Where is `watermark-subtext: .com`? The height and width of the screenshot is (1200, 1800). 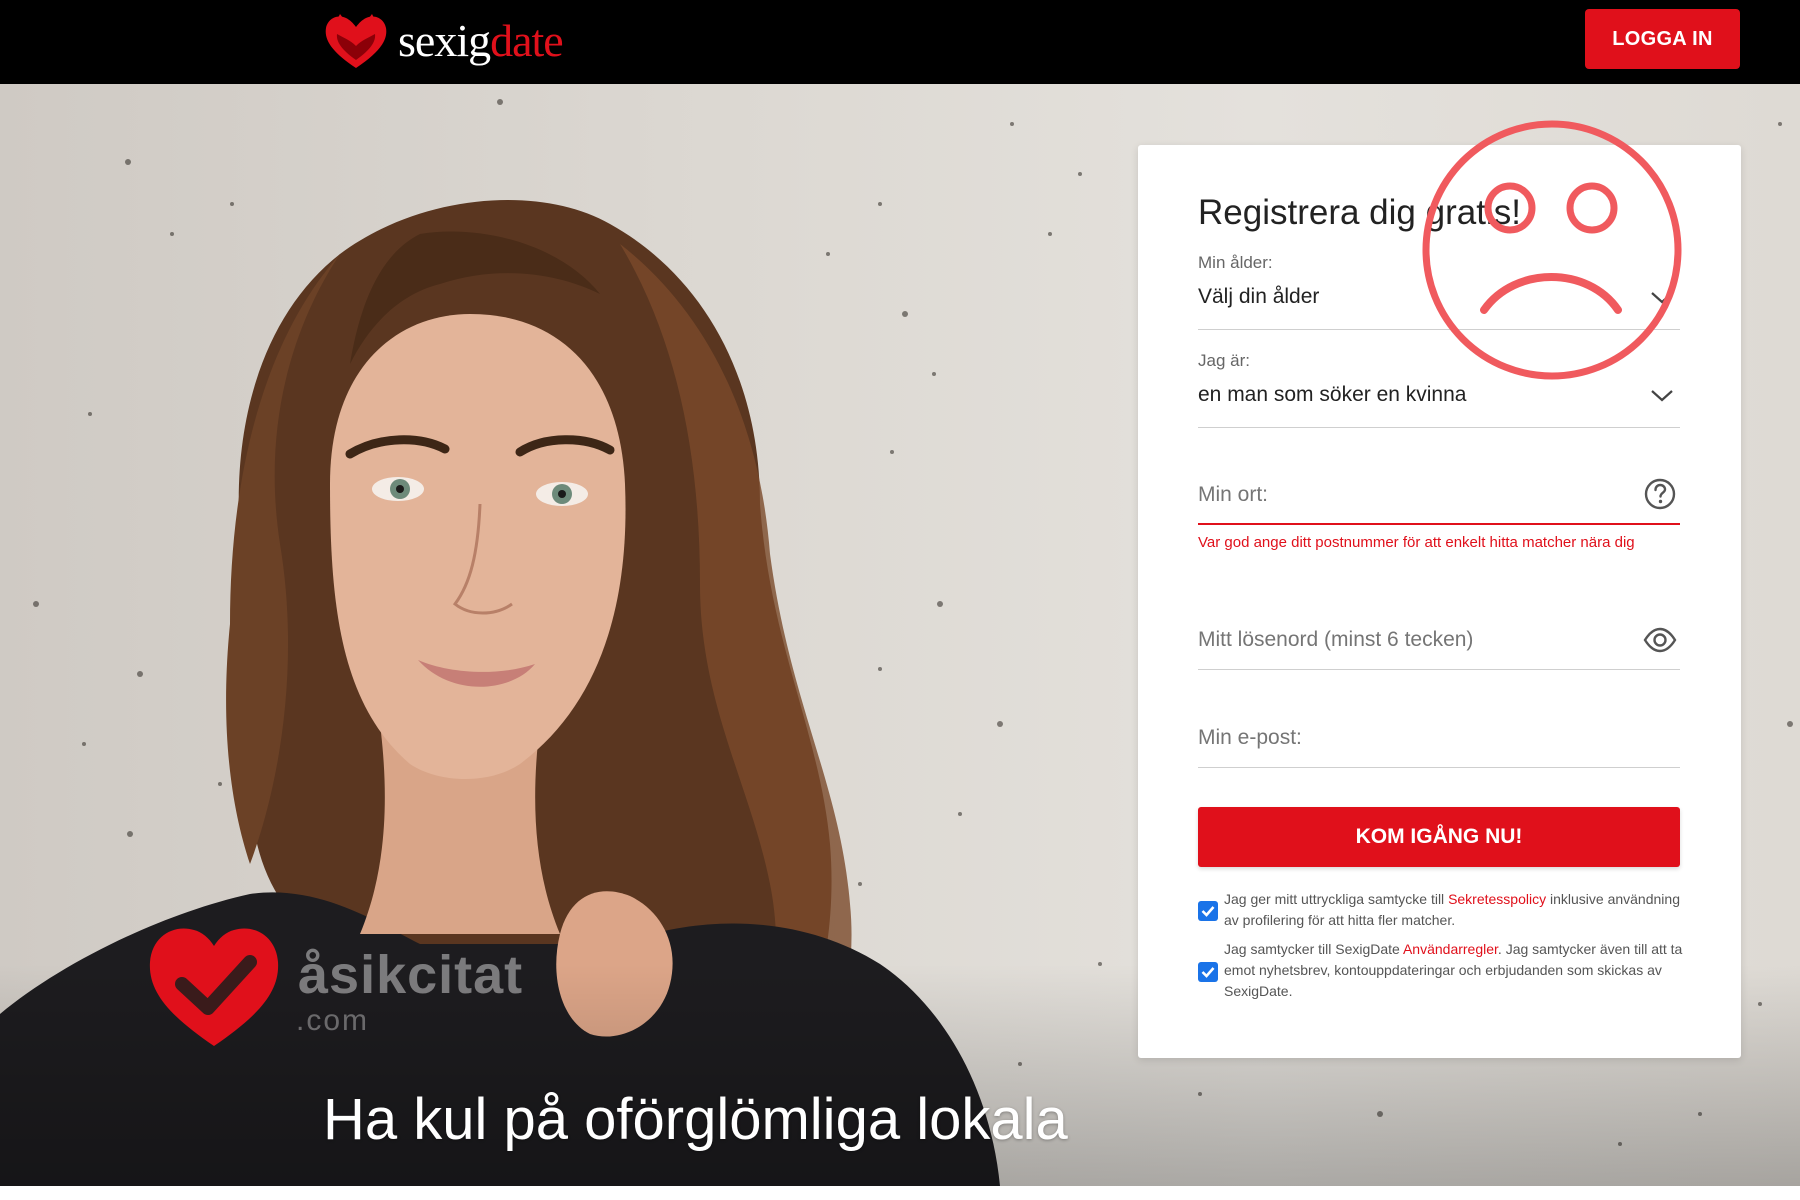
watermark-subtext: .com is located at coordinates (333, 1020).